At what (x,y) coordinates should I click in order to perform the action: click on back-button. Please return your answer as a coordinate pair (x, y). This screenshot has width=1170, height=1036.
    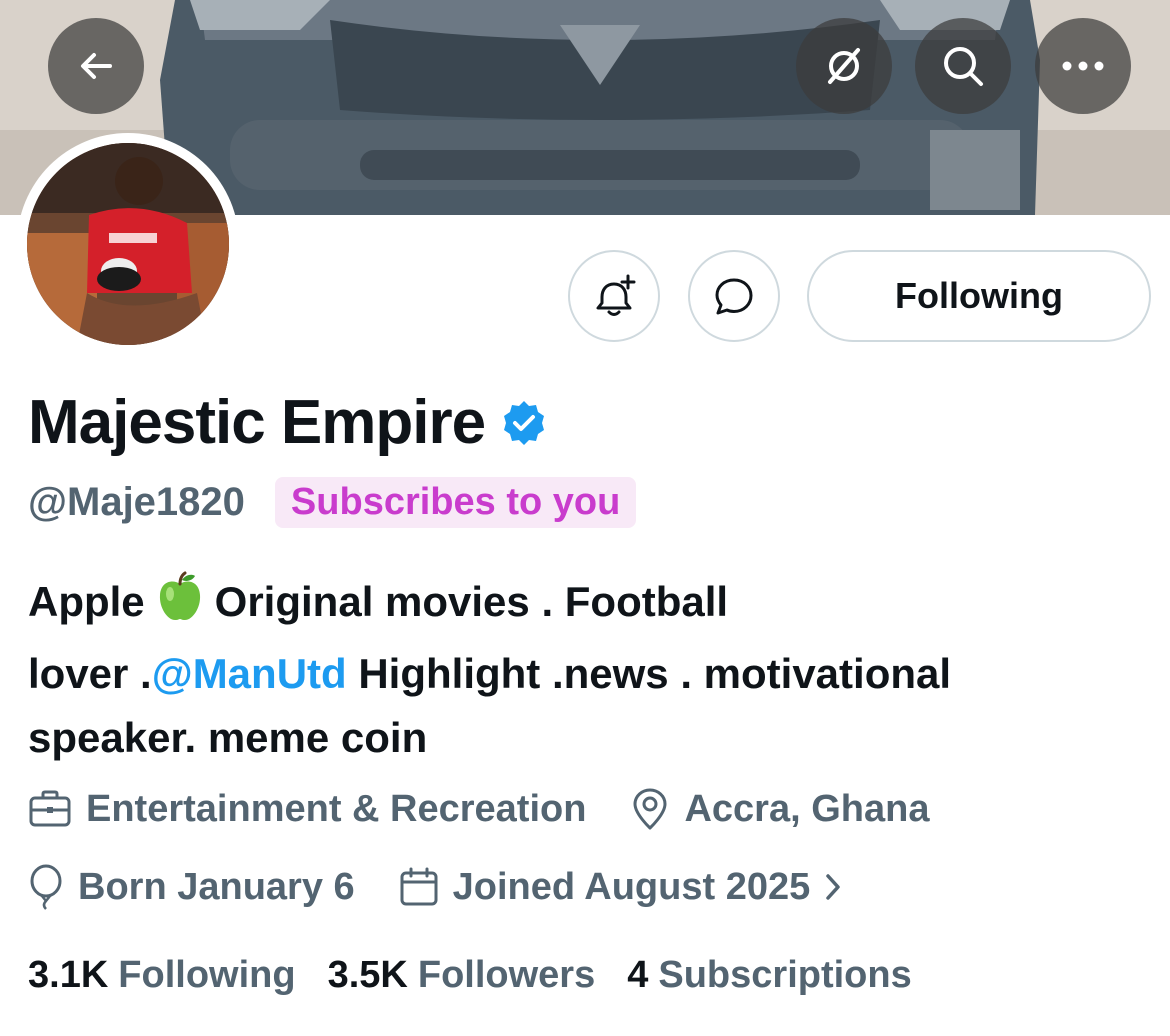
    Looking at the image, I should click on (96, 66).